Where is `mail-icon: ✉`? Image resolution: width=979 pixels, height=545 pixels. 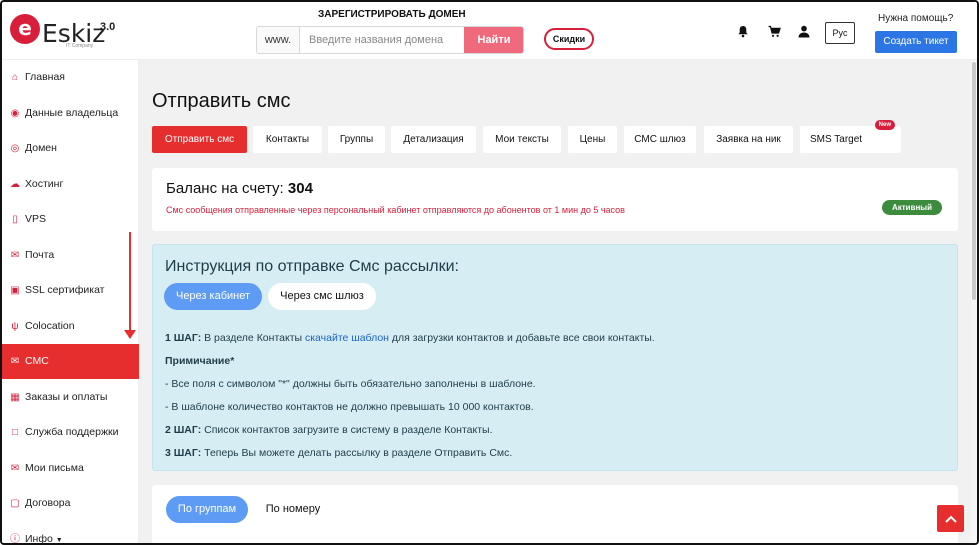
mail-icon: ✉ is located at coordinates (15, 255).